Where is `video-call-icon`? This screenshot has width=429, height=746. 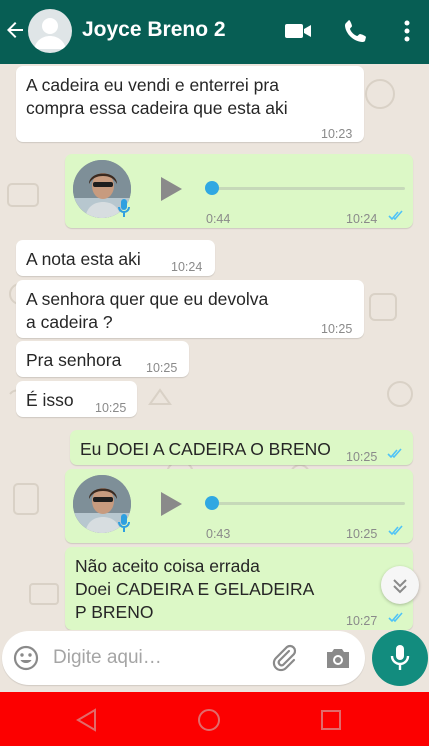
video-call-icon is located at coordinates (298, 31).